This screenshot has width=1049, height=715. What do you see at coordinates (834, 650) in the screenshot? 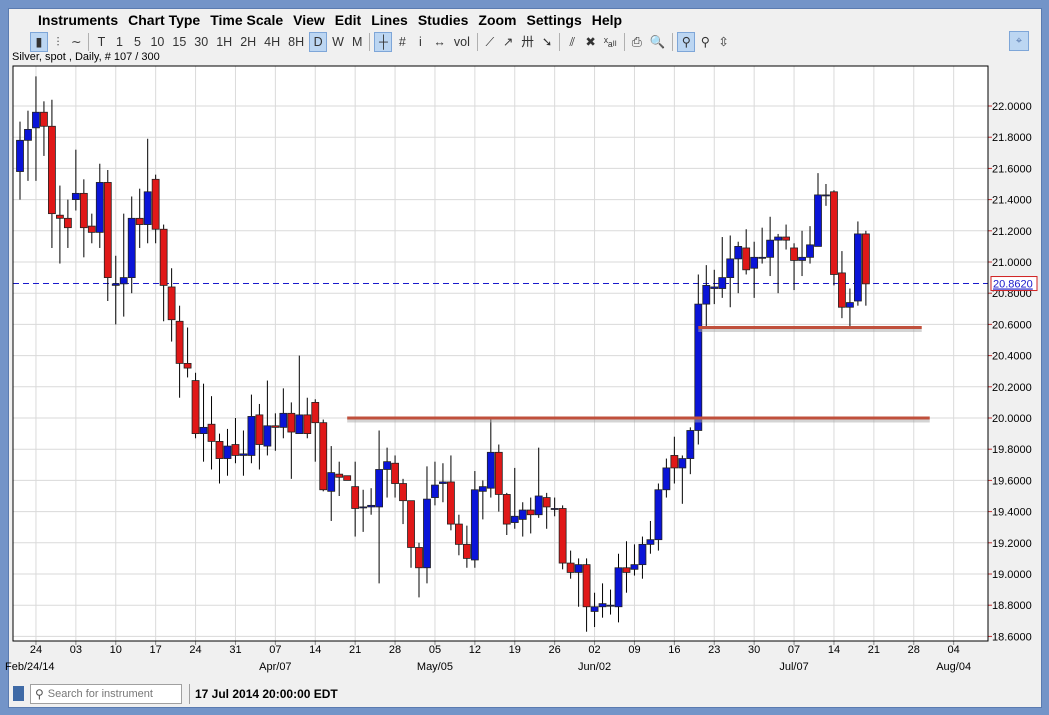
I see `x-tick-label: 14` at bounding box center [834, 650].